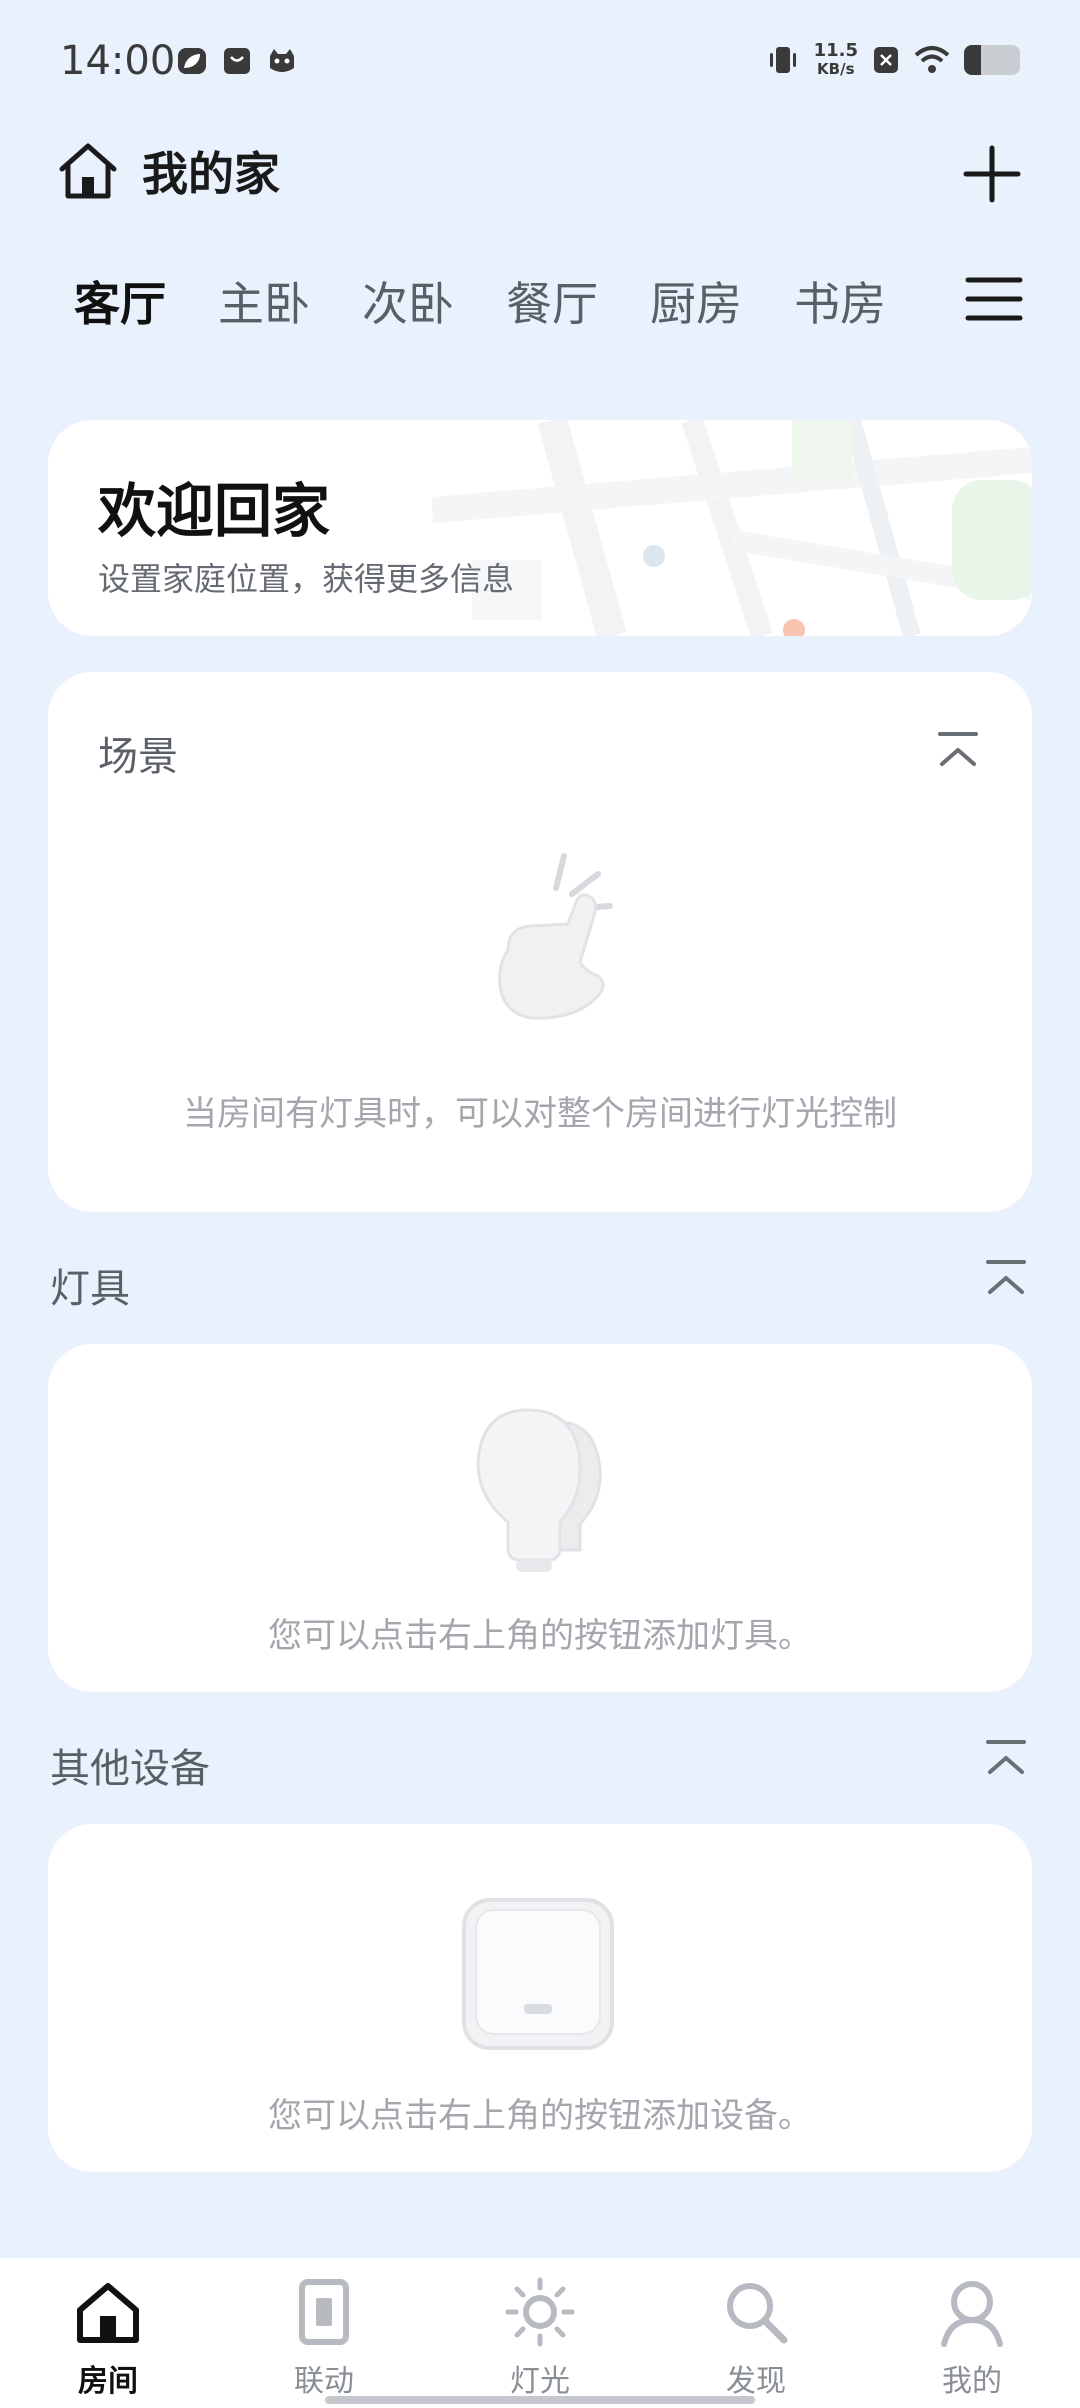 The image size is (1080, 2408). Describe the element at coordinates (932, 59) in the screenshot. I see `wifi-icon` at that location.